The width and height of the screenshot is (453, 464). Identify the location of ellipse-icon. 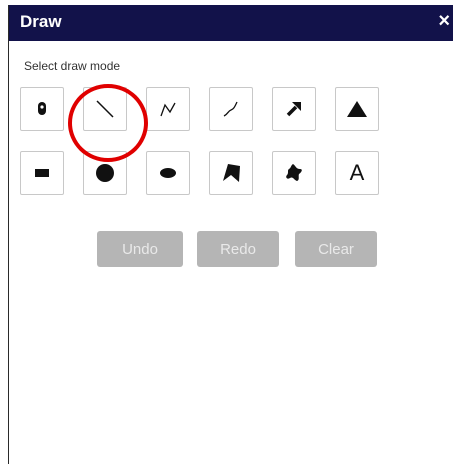
(168, 173).